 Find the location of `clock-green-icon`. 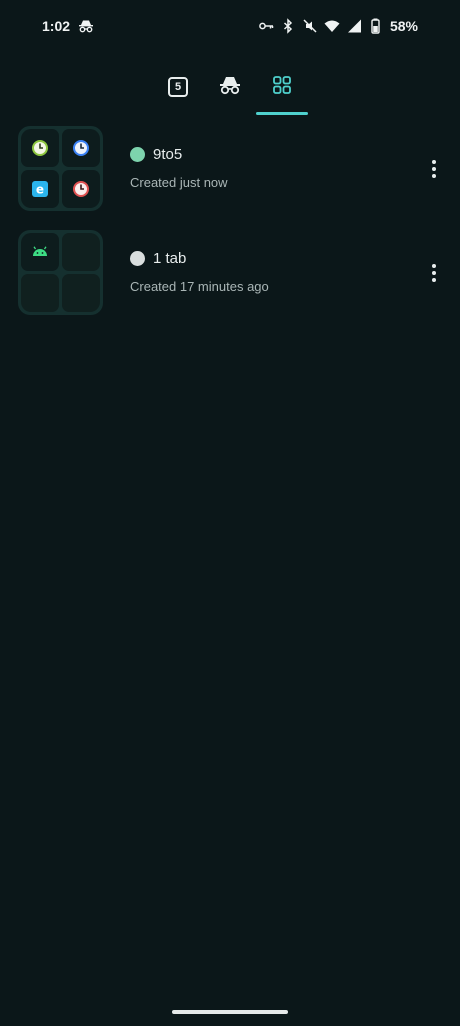

clock-green-icon is located at coordinates (40, 148).